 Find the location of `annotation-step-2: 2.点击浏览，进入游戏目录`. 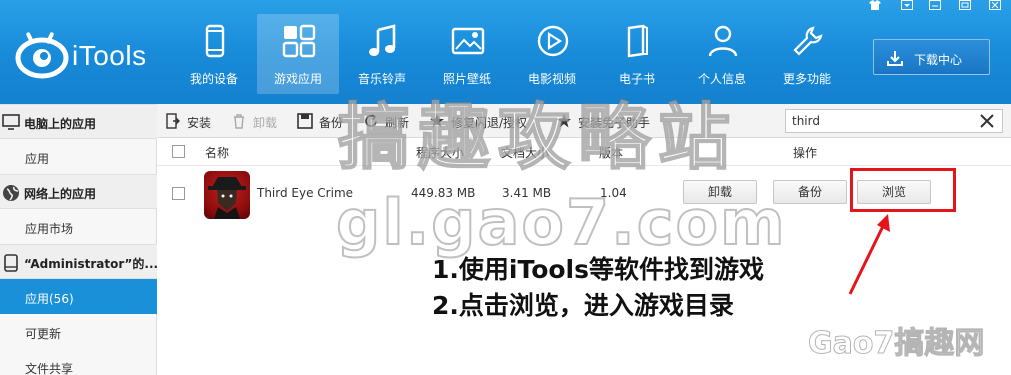

annotation-step-2: 2.点击浏览，进入游戏目录 is located at coordinates (583, 305).